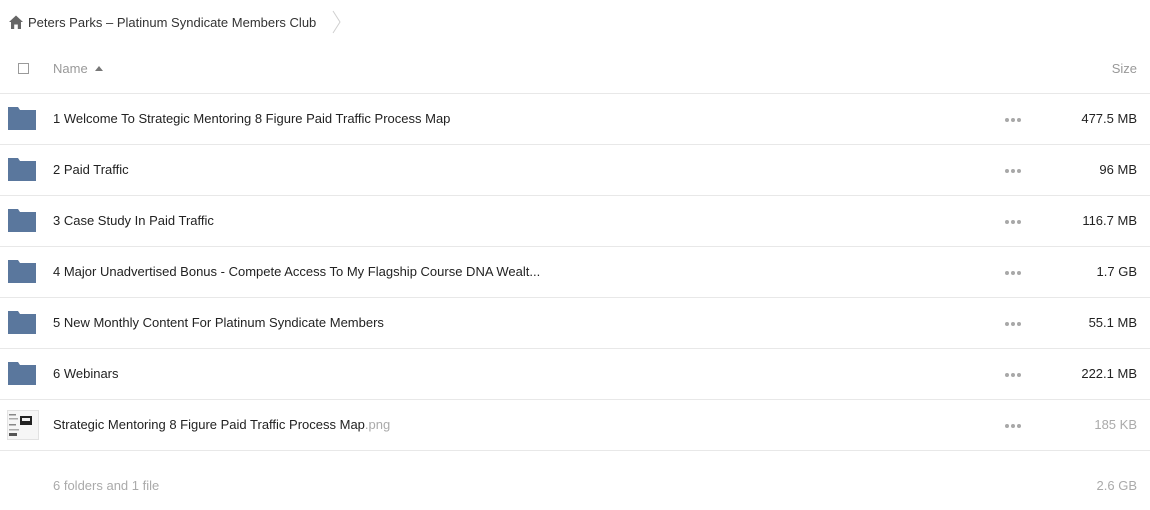 This screenshot has width=1150, height=510. Describe the element at coordinates (1109, 220) in the screenshot. I see `file-size: 116.7 MB` at that location.